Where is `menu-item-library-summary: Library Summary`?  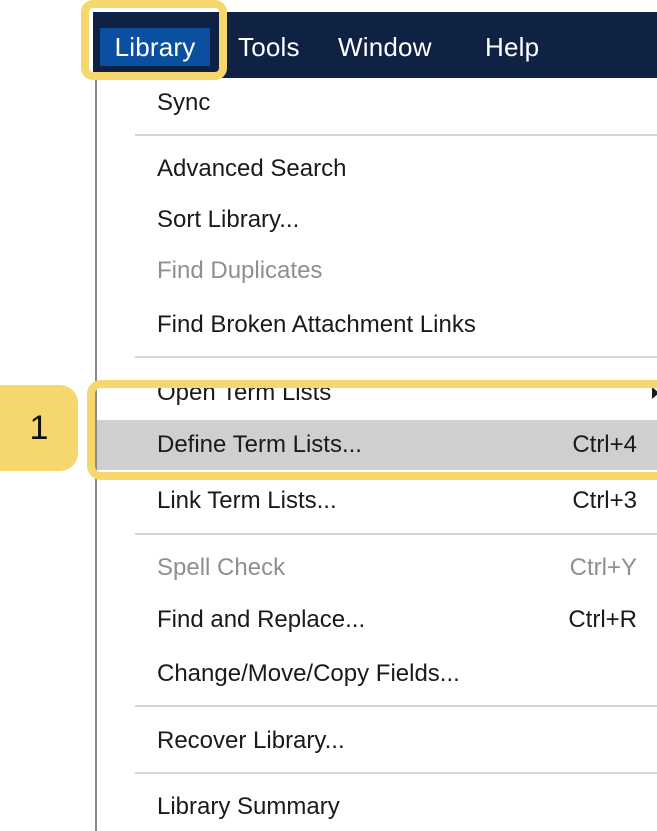 menu-item-library-summary: Library Summary is located at coordinates (377, 806).